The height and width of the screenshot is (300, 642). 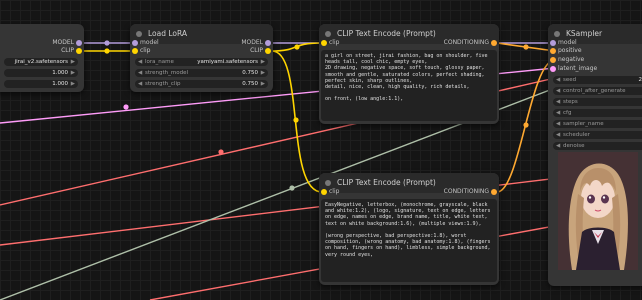 What do you see at coordinates (553, 51) in the screenshot?
I see `positive-input-socket` at bounding box center [553, 51].